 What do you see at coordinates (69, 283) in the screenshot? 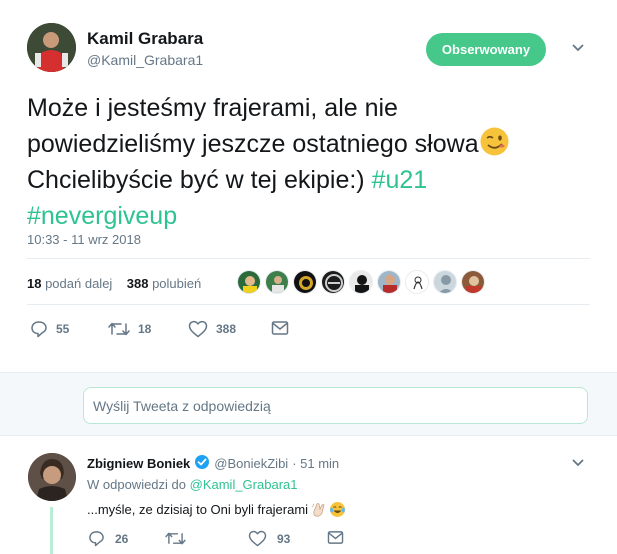
I see `retweets-stat: 18 podań dalej` at bounding box center [69, 283].